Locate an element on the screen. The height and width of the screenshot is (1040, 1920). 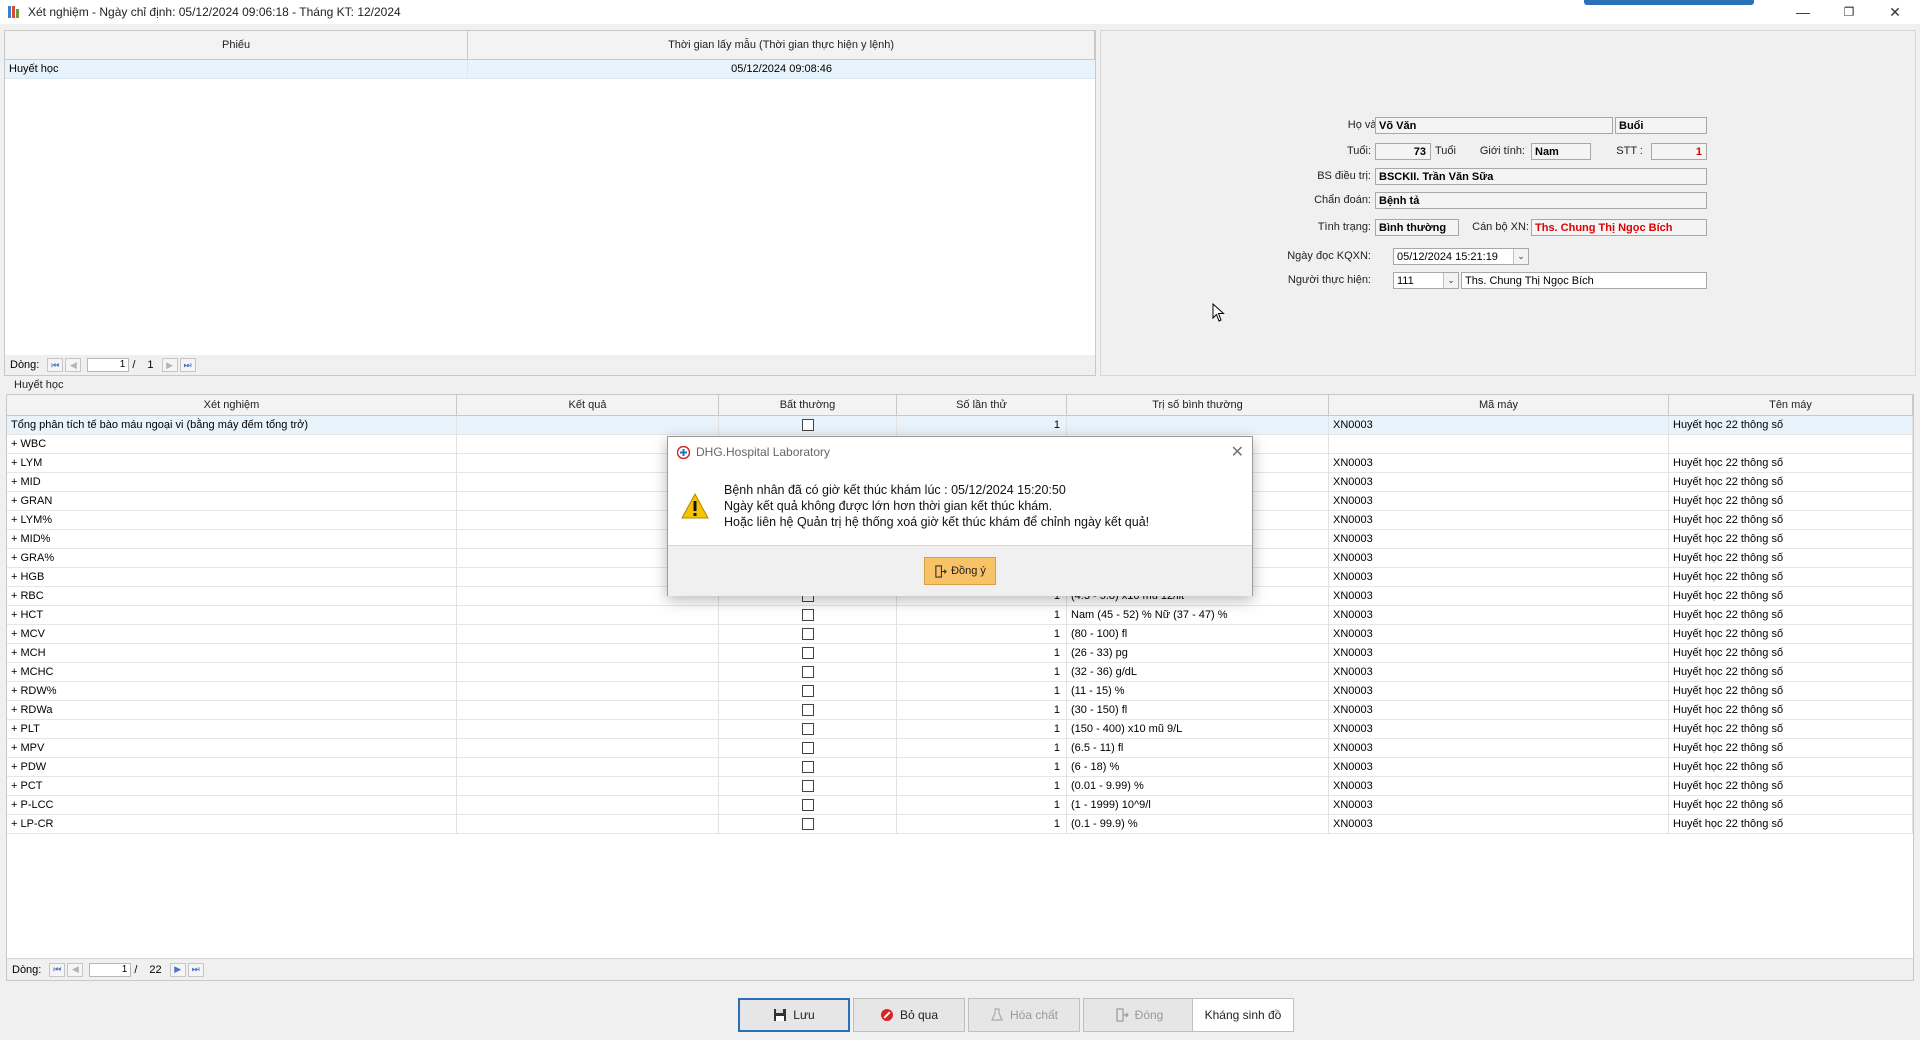
read-date-picker: 05/12/2024 15:21:19 ⌄ is located at coordinates (1461, 256).